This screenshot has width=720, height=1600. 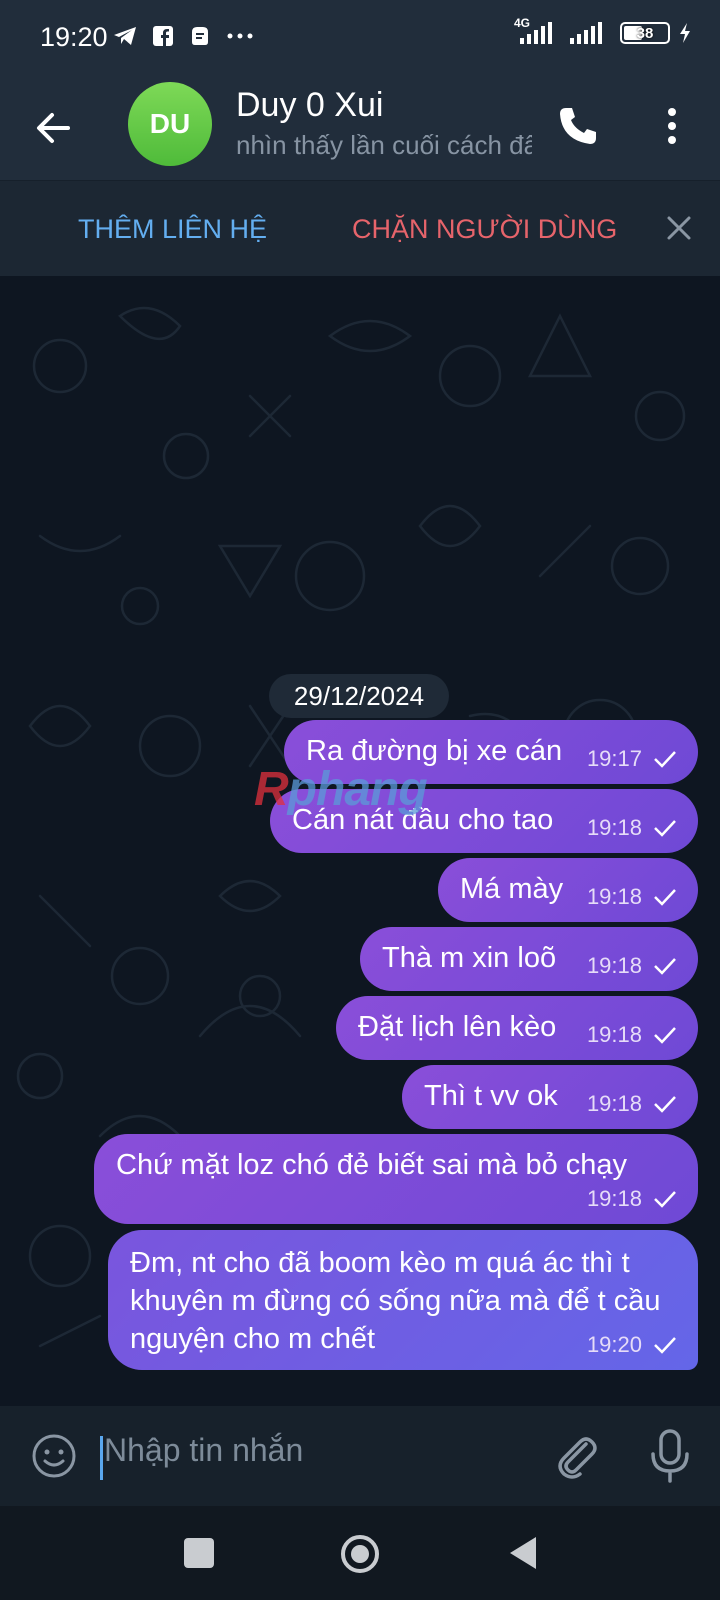 What do you see at coordinates (469, 958) in the screenshot?
I see `message-text: Thà m xin loõ` at bounding box center [469, 958].